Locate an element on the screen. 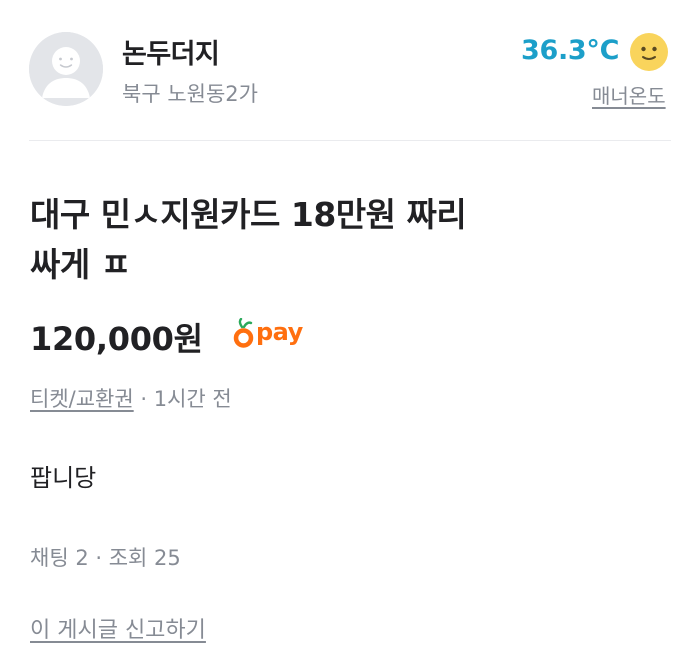  post-time: · 1시간 전 is located at coordinates (182, 399).